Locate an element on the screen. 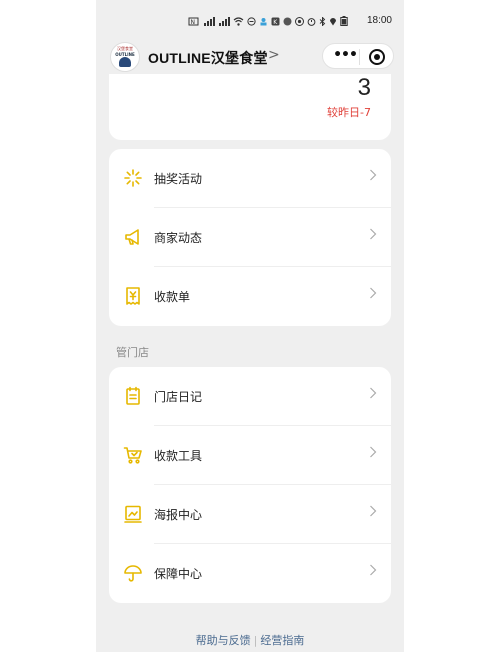 The height and width of the screenshot is (652, 500). menu-item-label: 收款工具 is located at coordinates (178, 456).